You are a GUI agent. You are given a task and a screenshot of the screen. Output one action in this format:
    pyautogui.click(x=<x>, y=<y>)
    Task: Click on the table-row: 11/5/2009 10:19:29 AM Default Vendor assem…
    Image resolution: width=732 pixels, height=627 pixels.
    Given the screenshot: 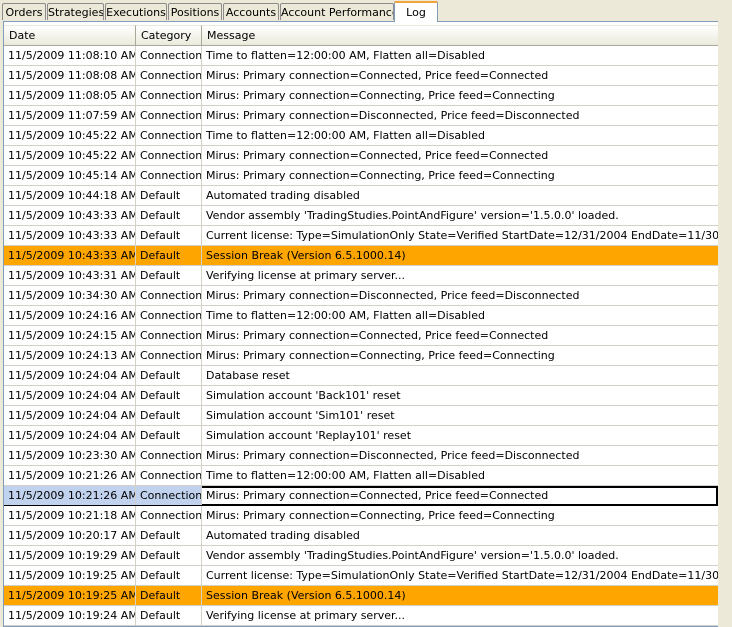 What is the action you would take?
    pyautogui.click(x=361, y=556)
    